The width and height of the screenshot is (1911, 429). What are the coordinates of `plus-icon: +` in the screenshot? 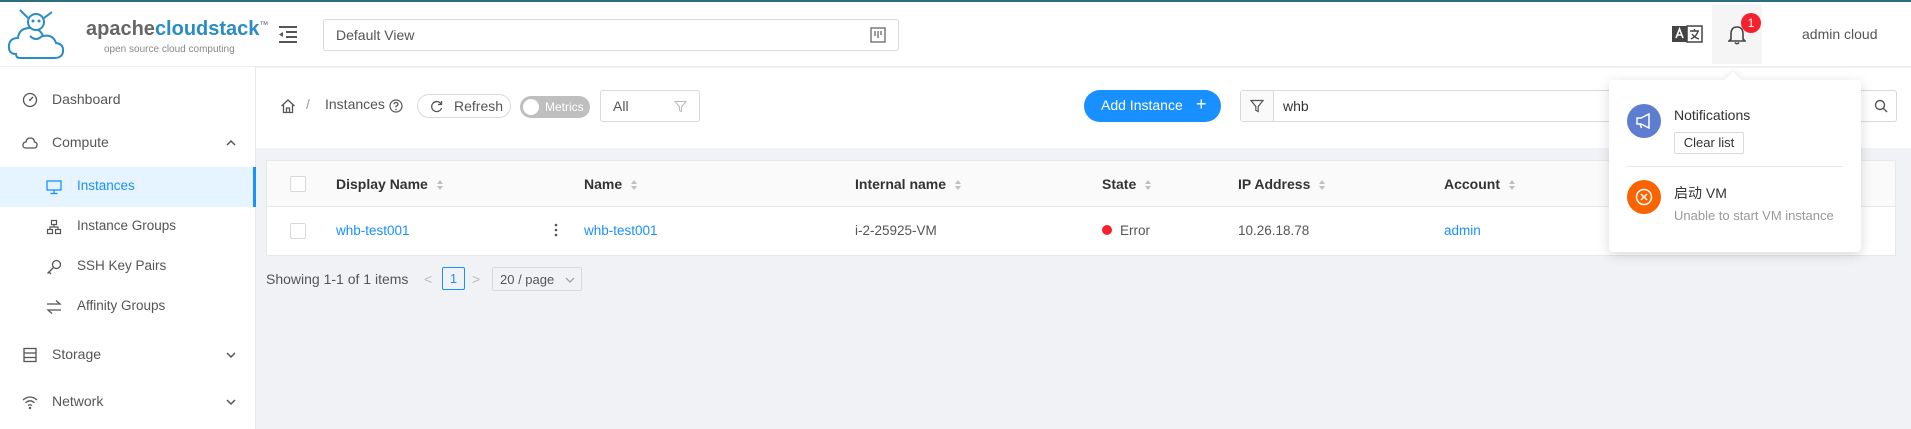 It's located at (1201, 104).